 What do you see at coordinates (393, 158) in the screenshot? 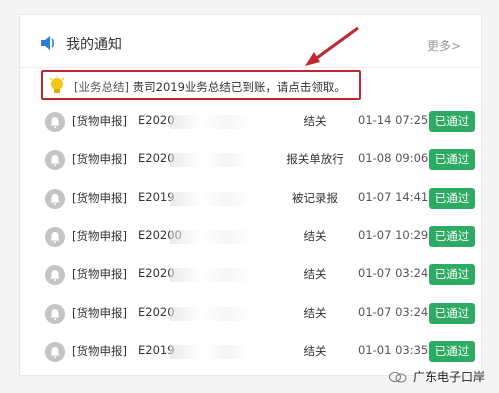
I see `row-date: 01-08 09:06` at bounding box center [393, 158].